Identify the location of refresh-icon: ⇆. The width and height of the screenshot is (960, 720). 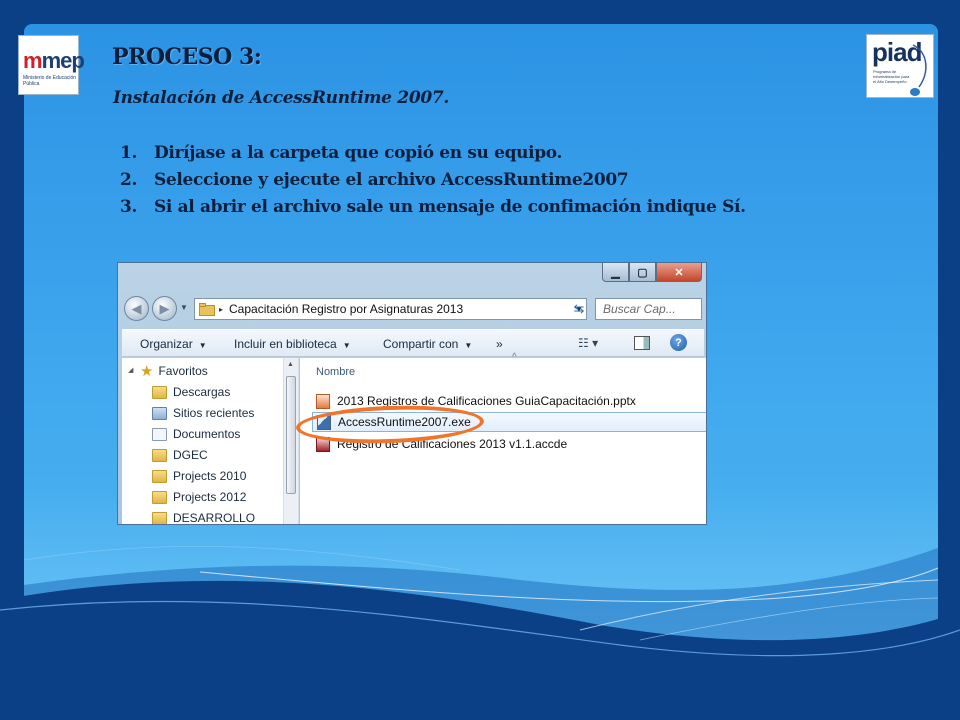
(579, 308).